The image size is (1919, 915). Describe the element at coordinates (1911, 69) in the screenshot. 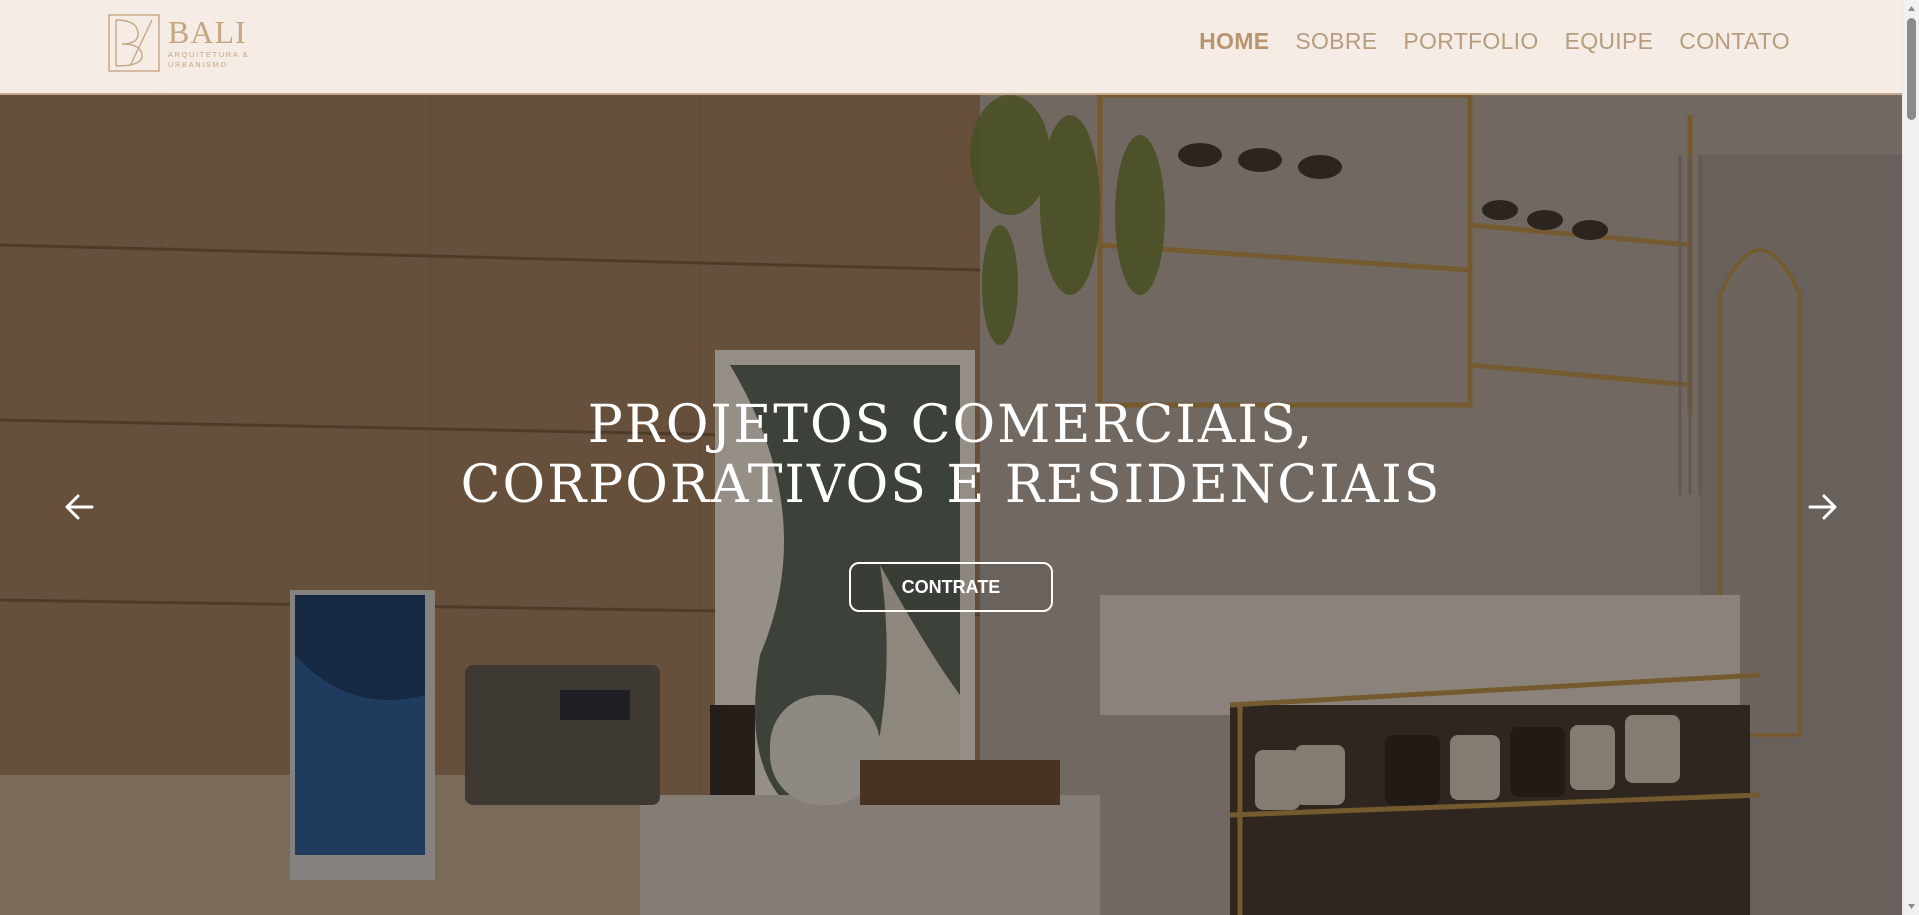

I see `scrollbar-thumb` at that location.